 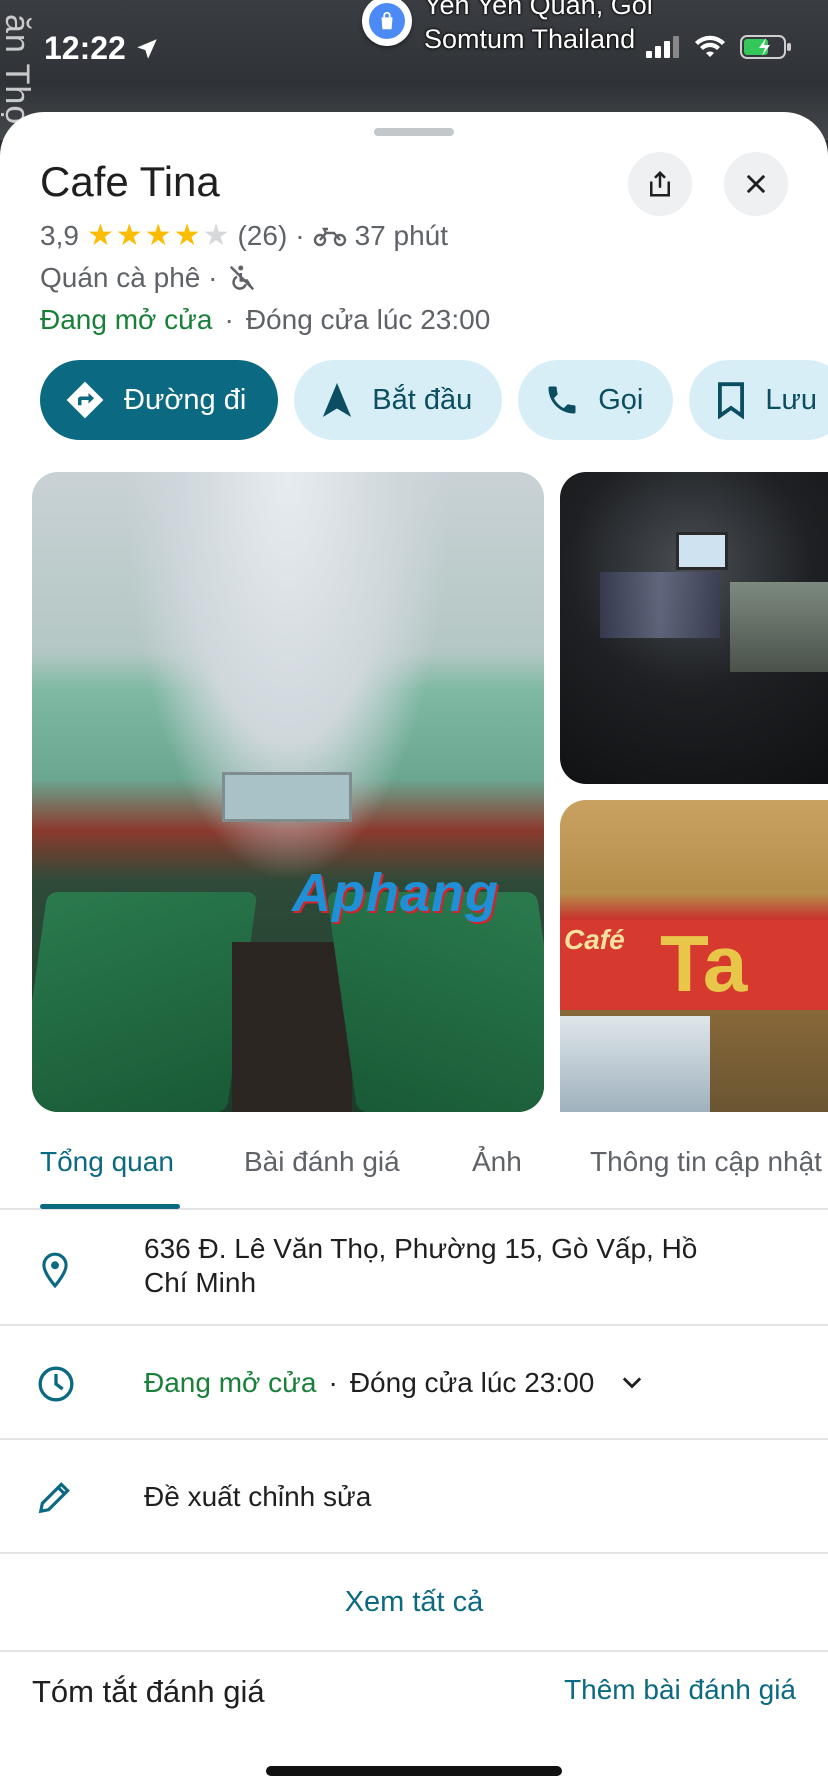 What do you see at coordinates (258, 1496) in the screenshot?
I see `suggest-edit-text: Đề xuất chỉnh sửa` at bounding box center [258, 1496].